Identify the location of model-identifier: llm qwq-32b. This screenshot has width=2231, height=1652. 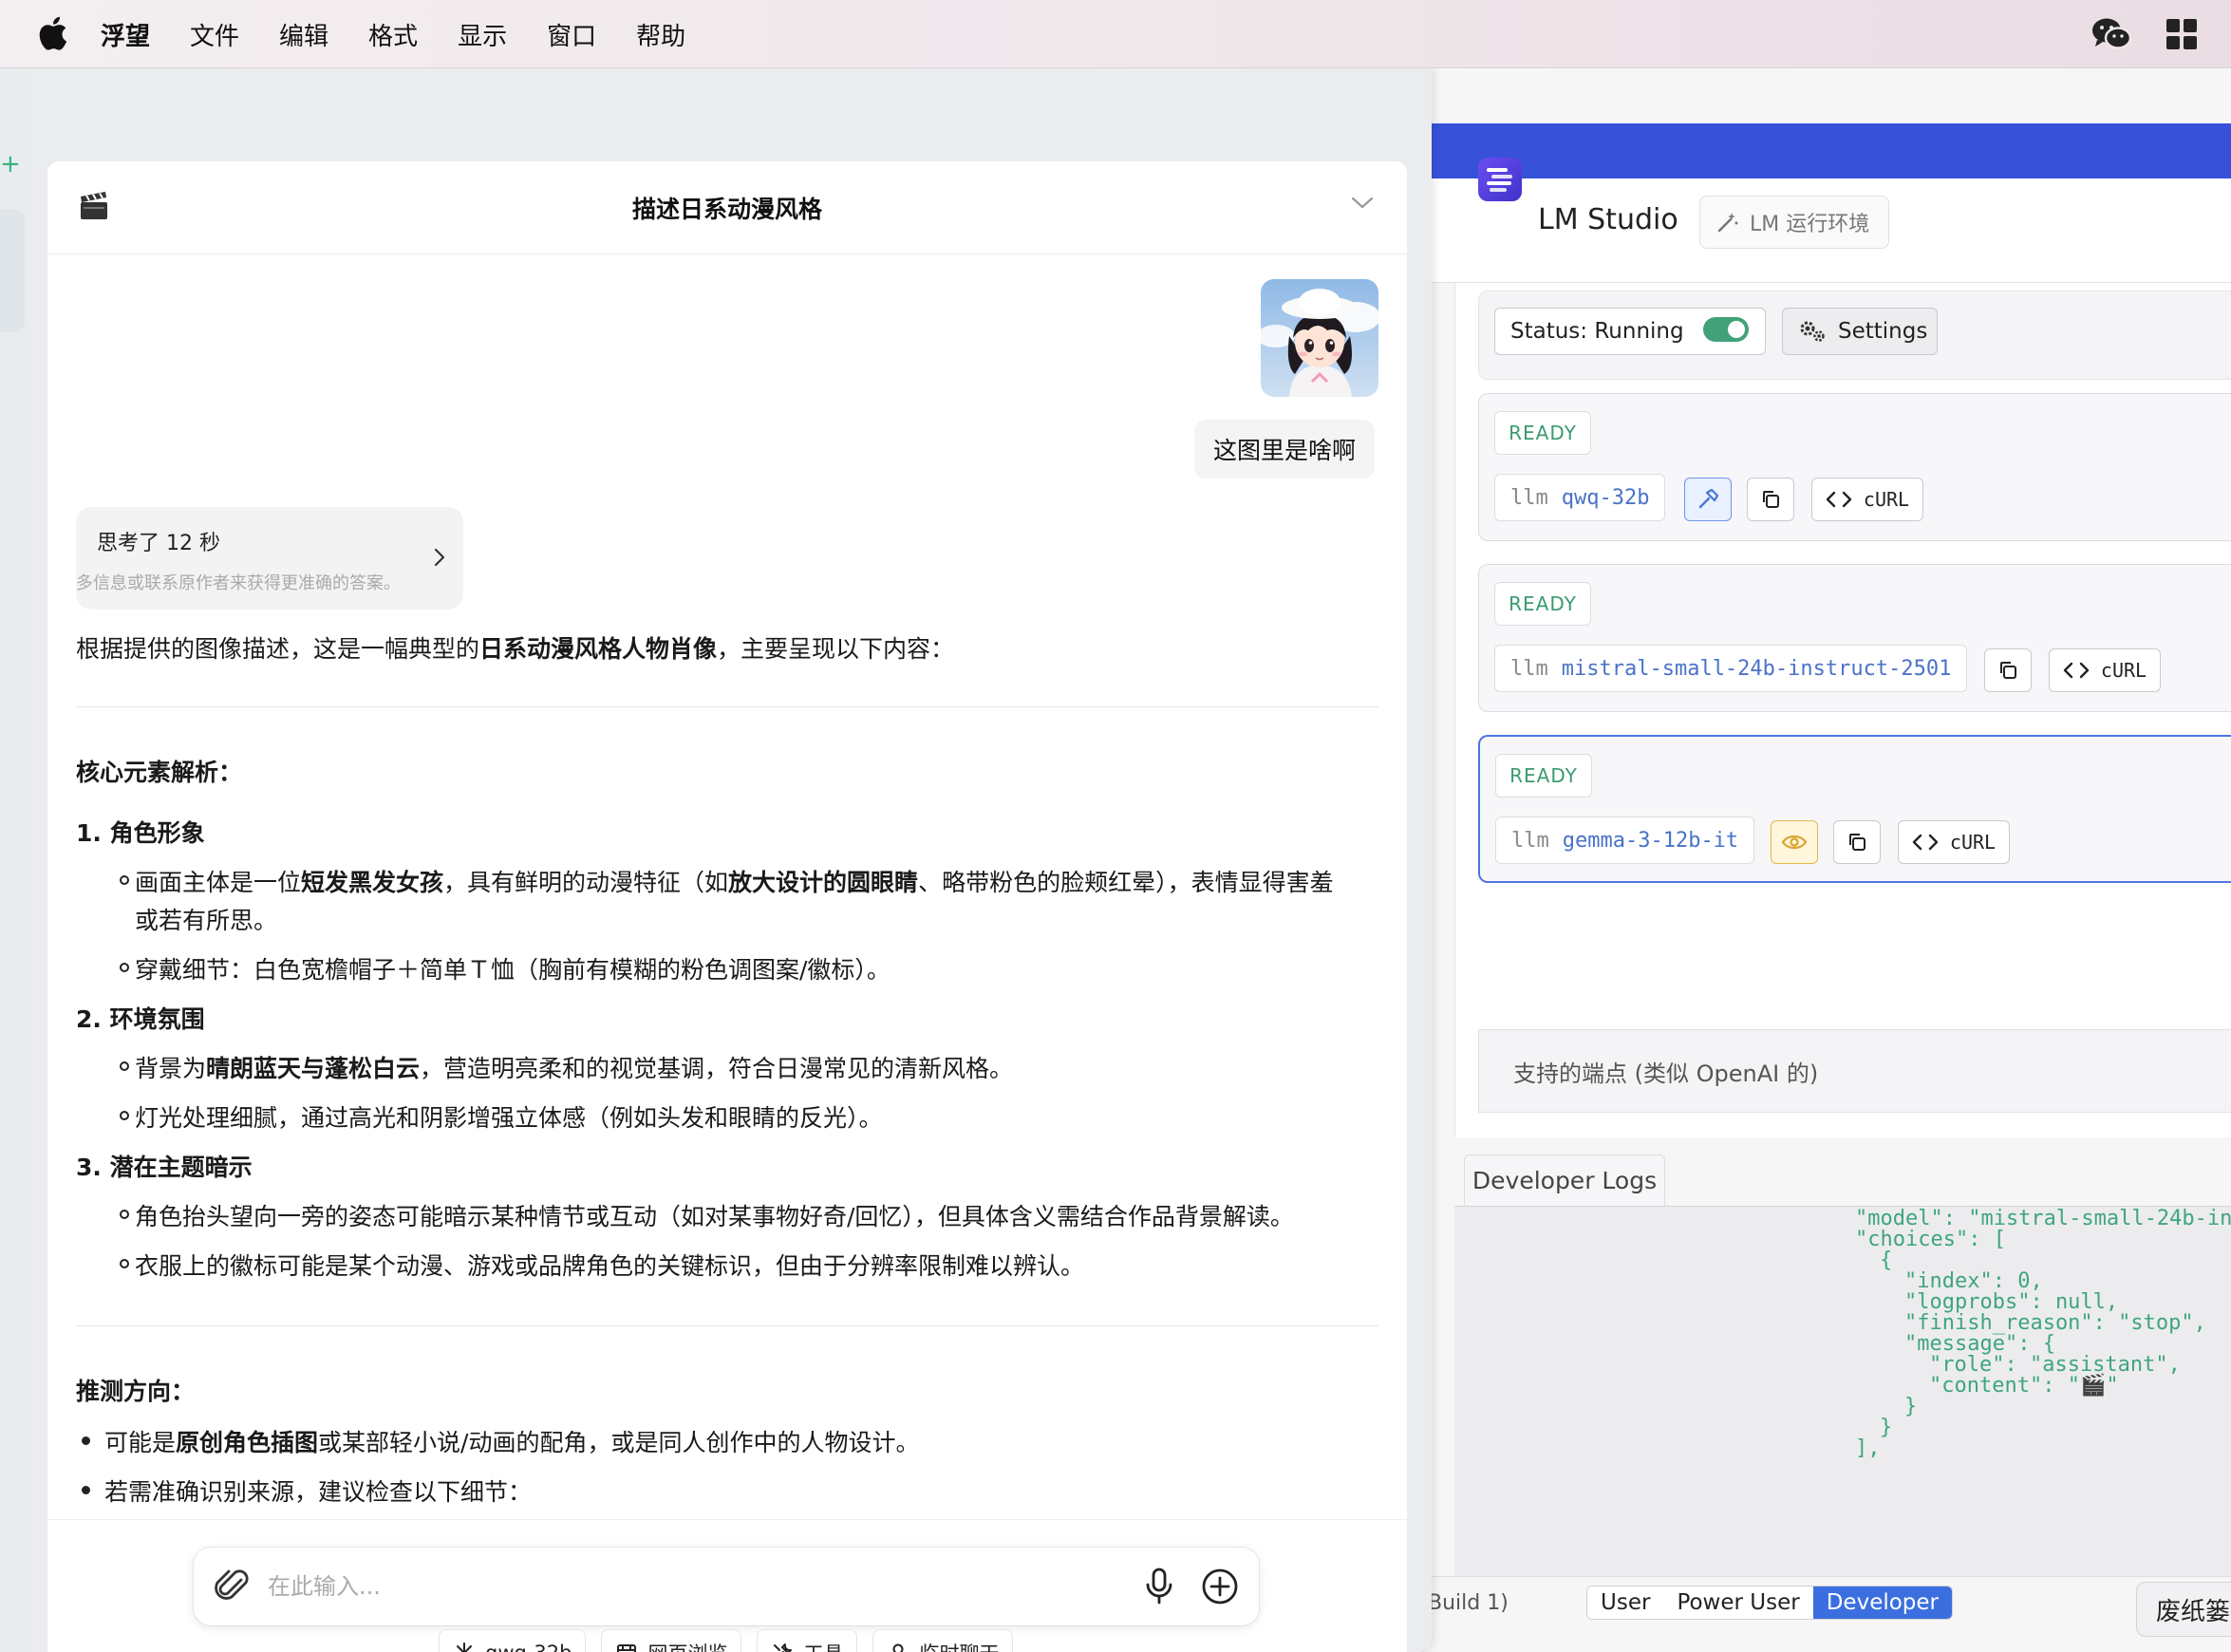
(1580, 497).